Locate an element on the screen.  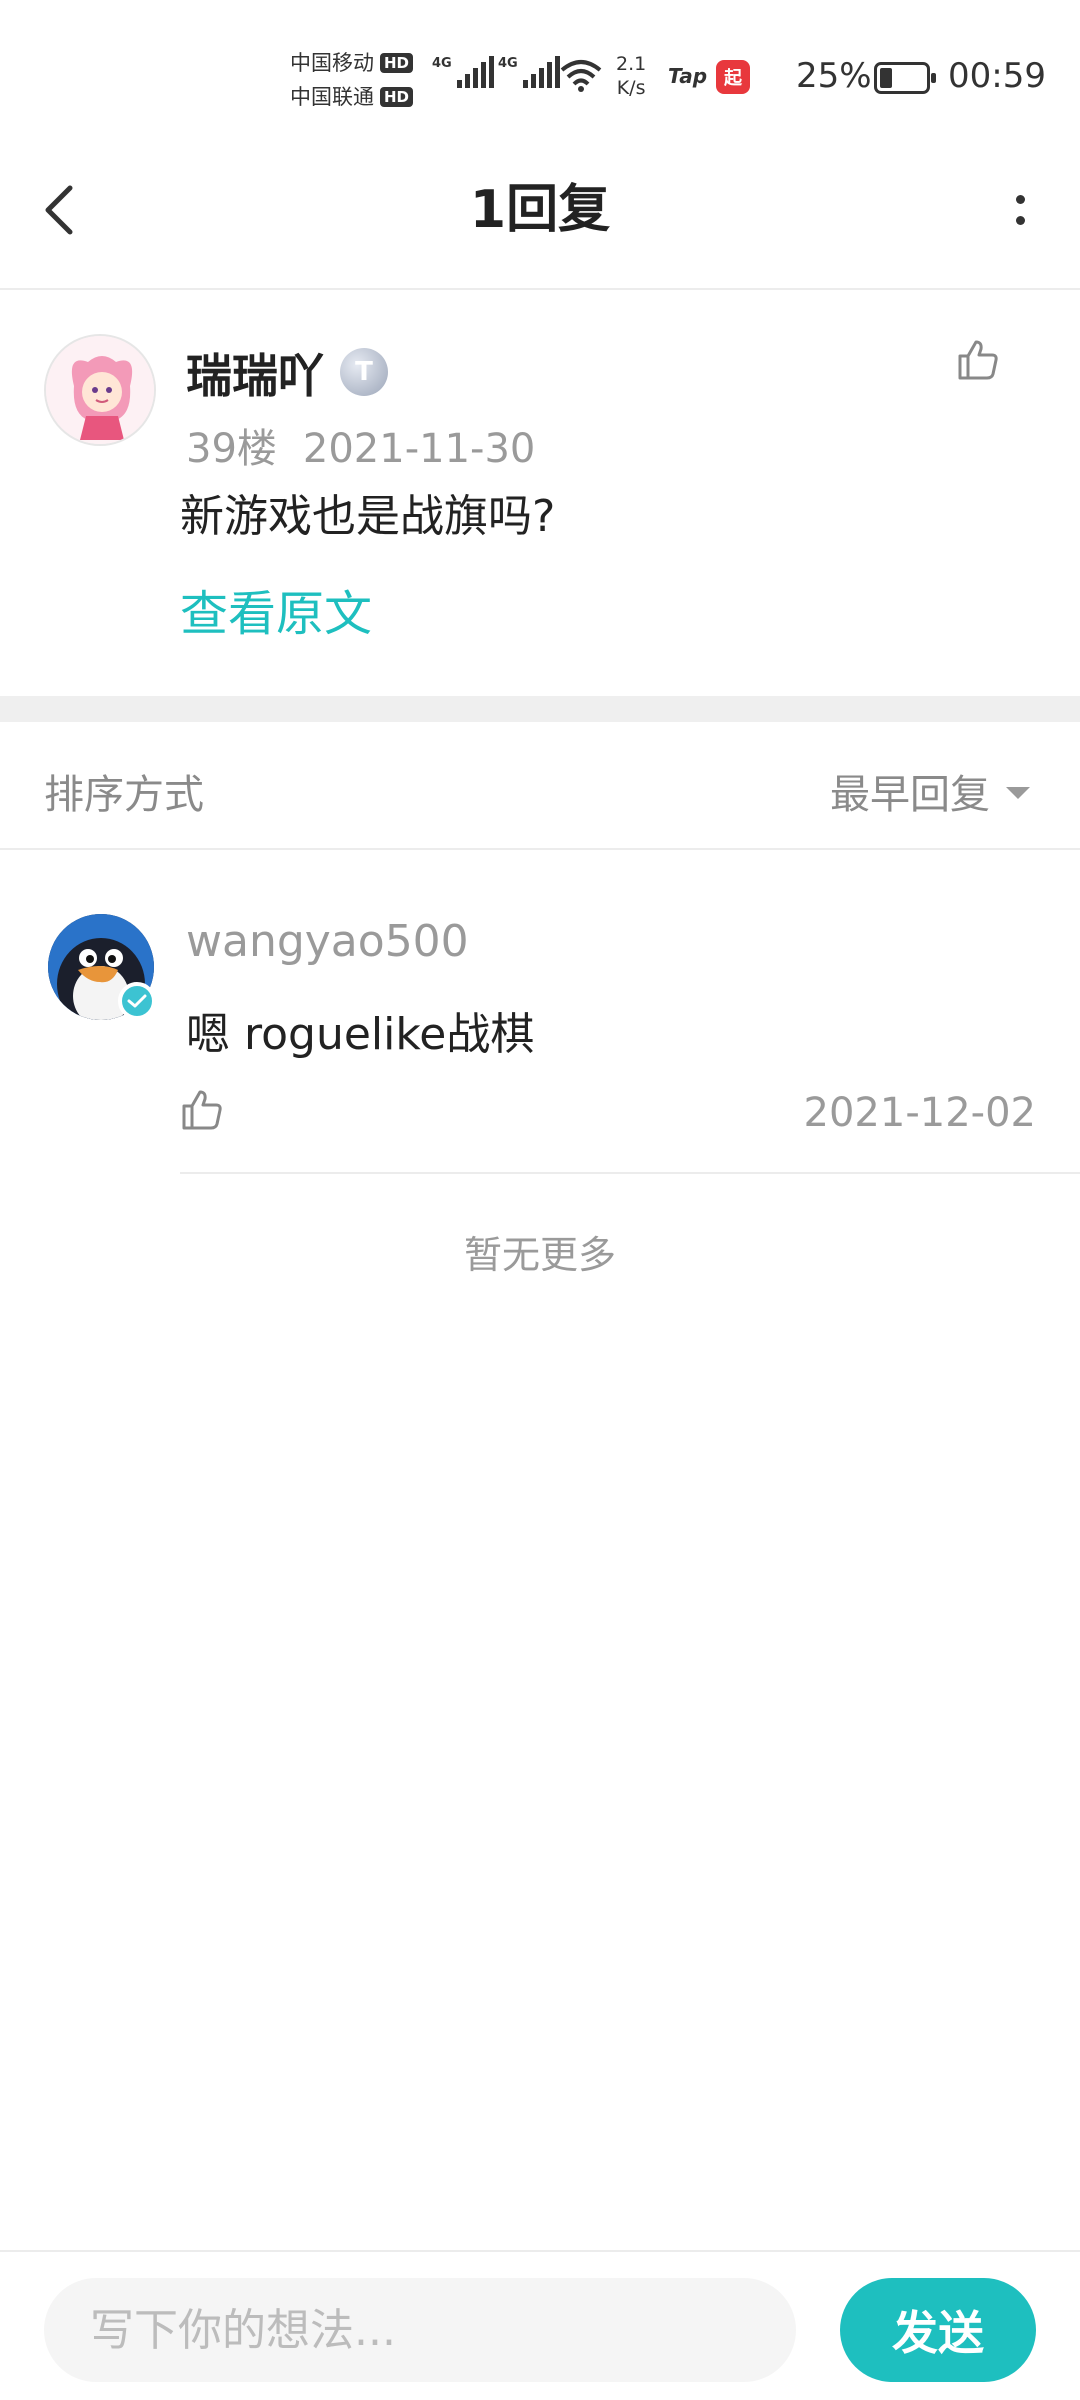
page-title: 1回复 is located at coordinates (540, 210).